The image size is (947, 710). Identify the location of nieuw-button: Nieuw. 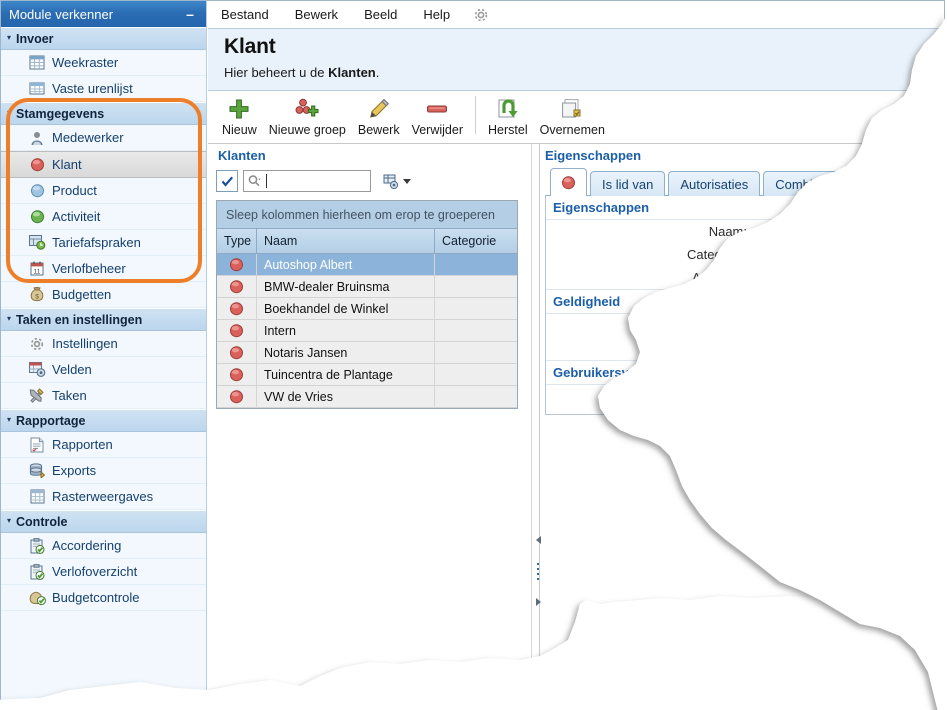
(239, 118).